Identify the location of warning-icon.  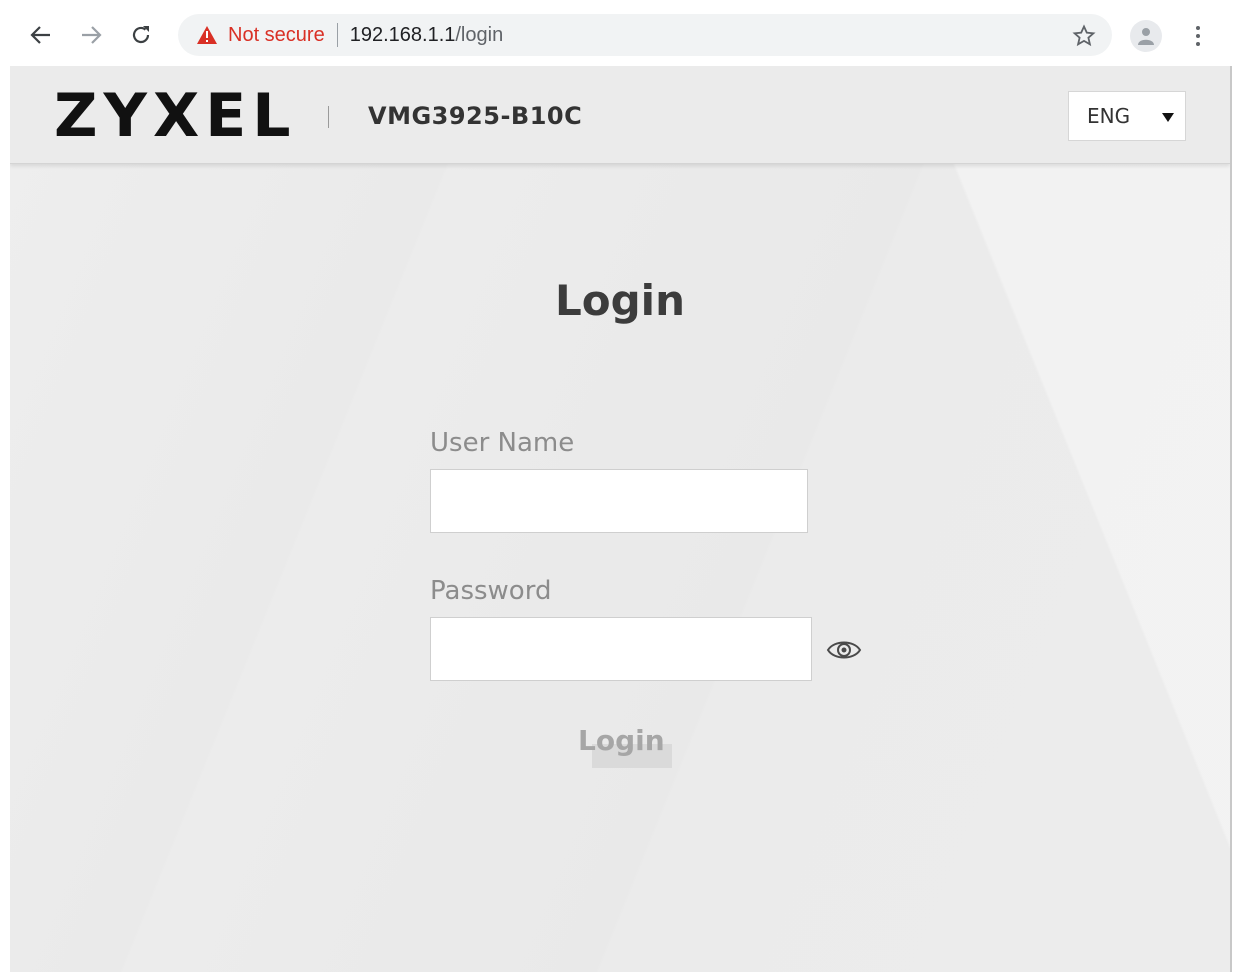
(207, 35).